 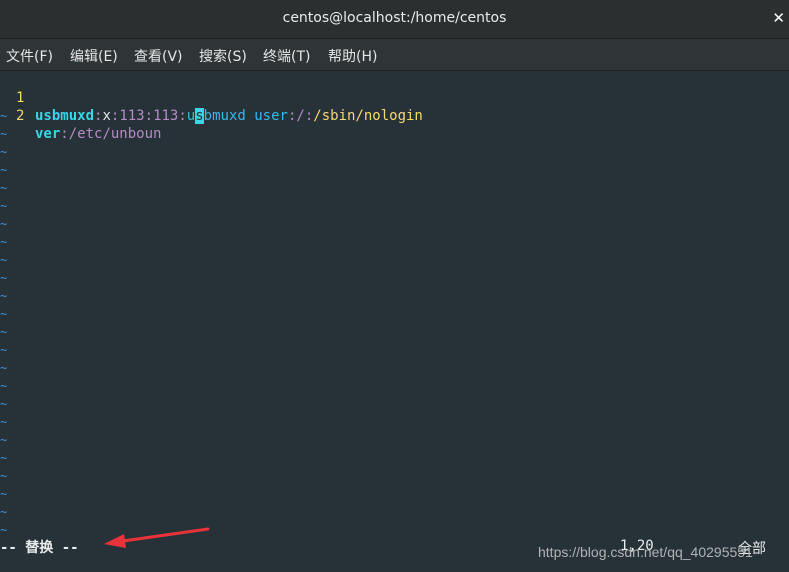 I want to click on arrow-shaft, so click(x=162, y=535).